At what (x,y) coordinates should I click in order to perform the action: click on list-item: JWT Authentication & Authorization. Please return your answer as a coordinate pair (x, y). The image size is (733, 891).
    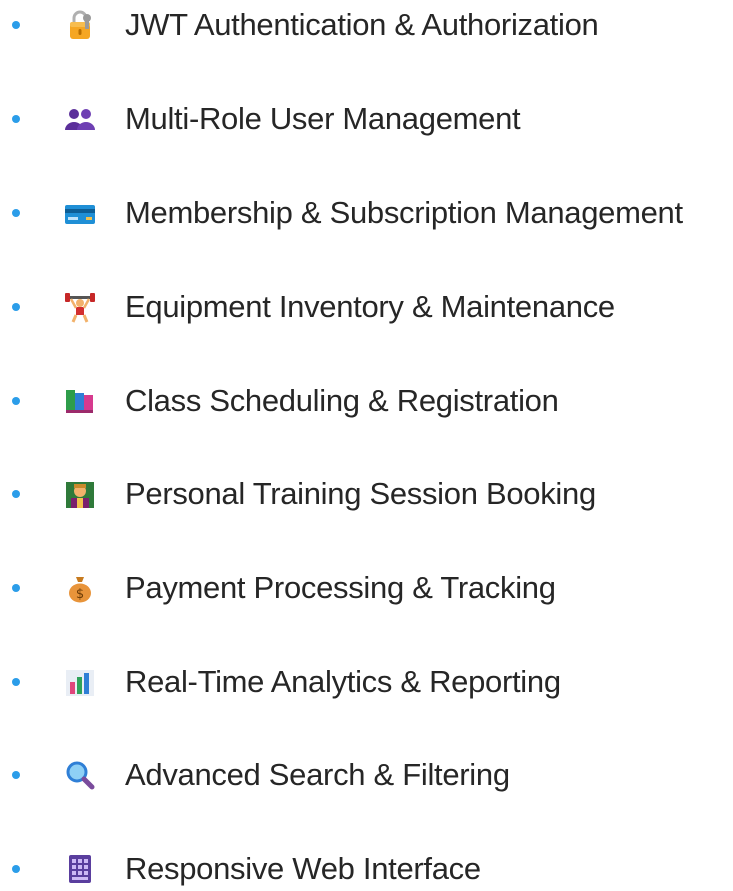
    Looking at the image, I should click on (366, 25).